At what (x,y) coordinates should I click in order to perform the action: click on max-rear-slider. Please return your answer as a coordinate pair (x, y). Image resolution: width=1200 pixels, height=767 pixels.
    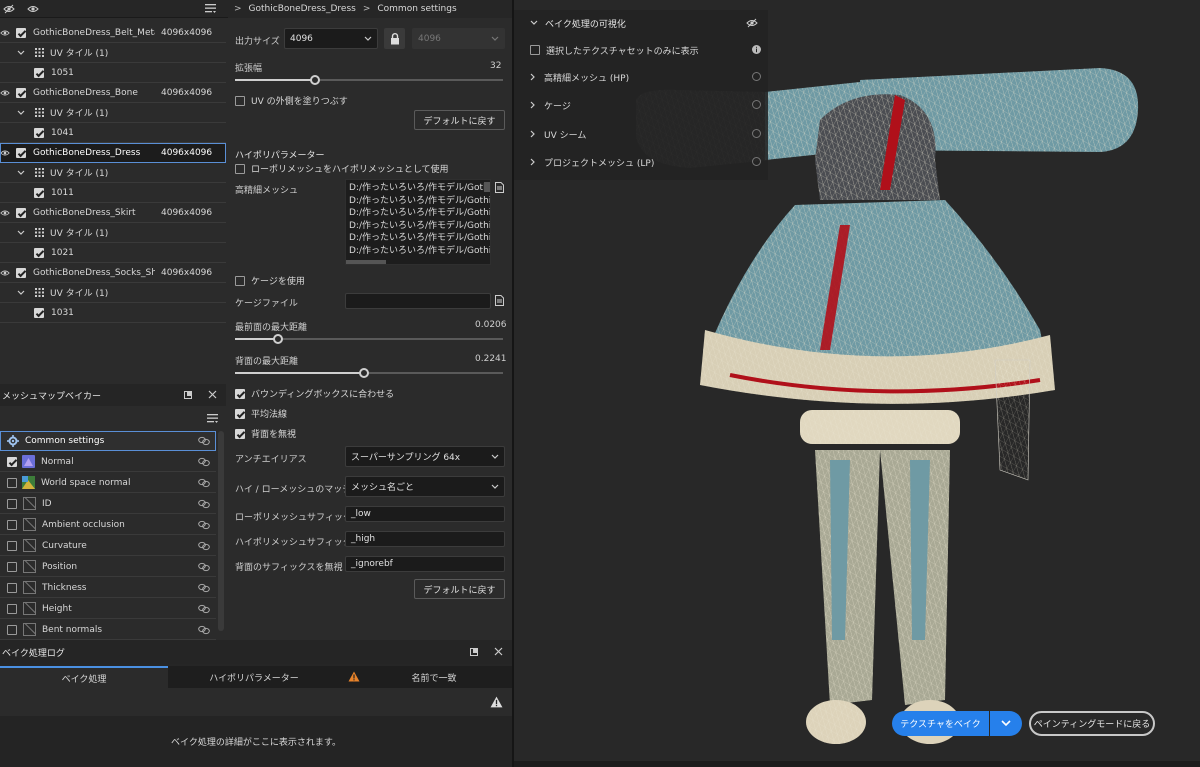
    Looking at the image, I should click on (369, 373).